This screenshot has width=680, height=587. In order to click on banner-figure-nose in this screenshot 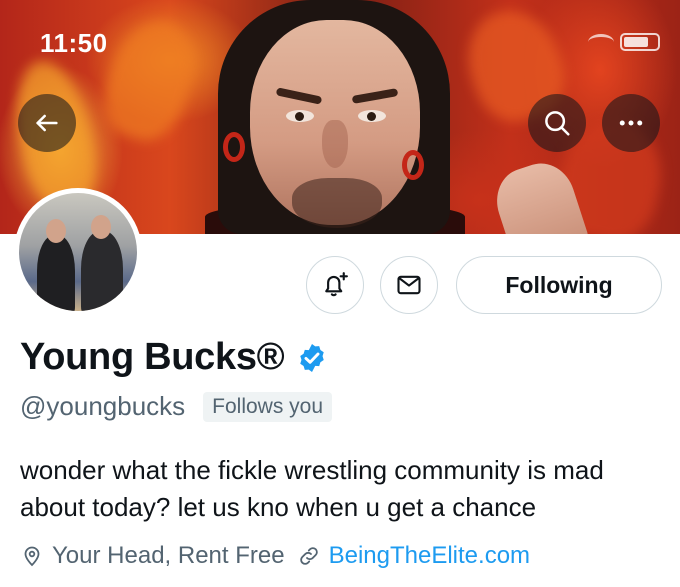, I will do `click(335, 144)`.